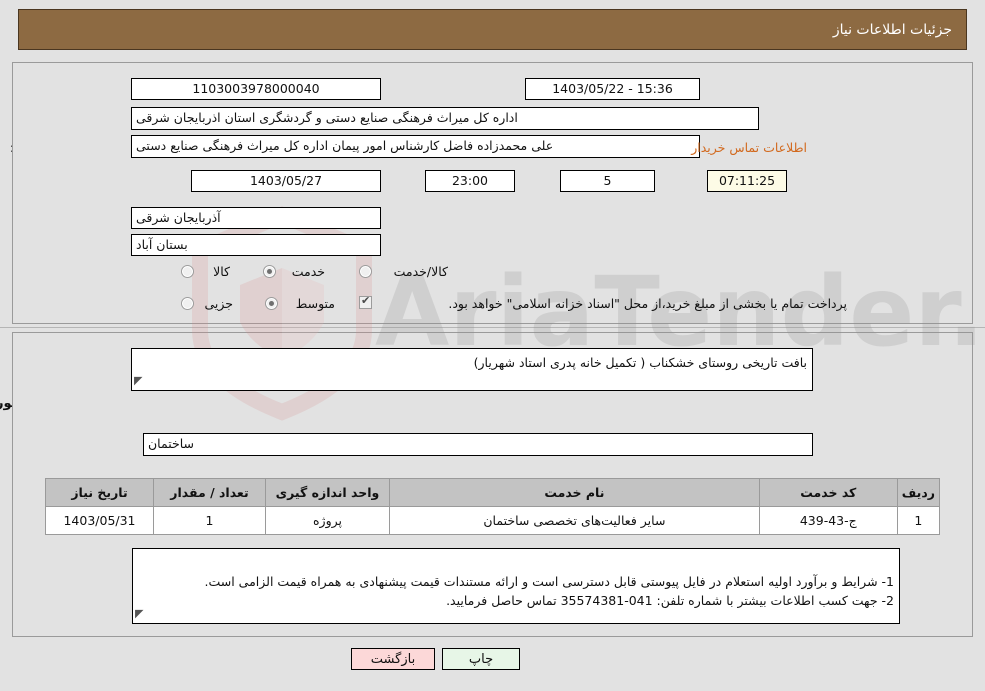  What do you see at coordinates (256, 218) in the screenshot?
I see `province-value: آذربایجان شرقی` at bounding box center [256, 218].